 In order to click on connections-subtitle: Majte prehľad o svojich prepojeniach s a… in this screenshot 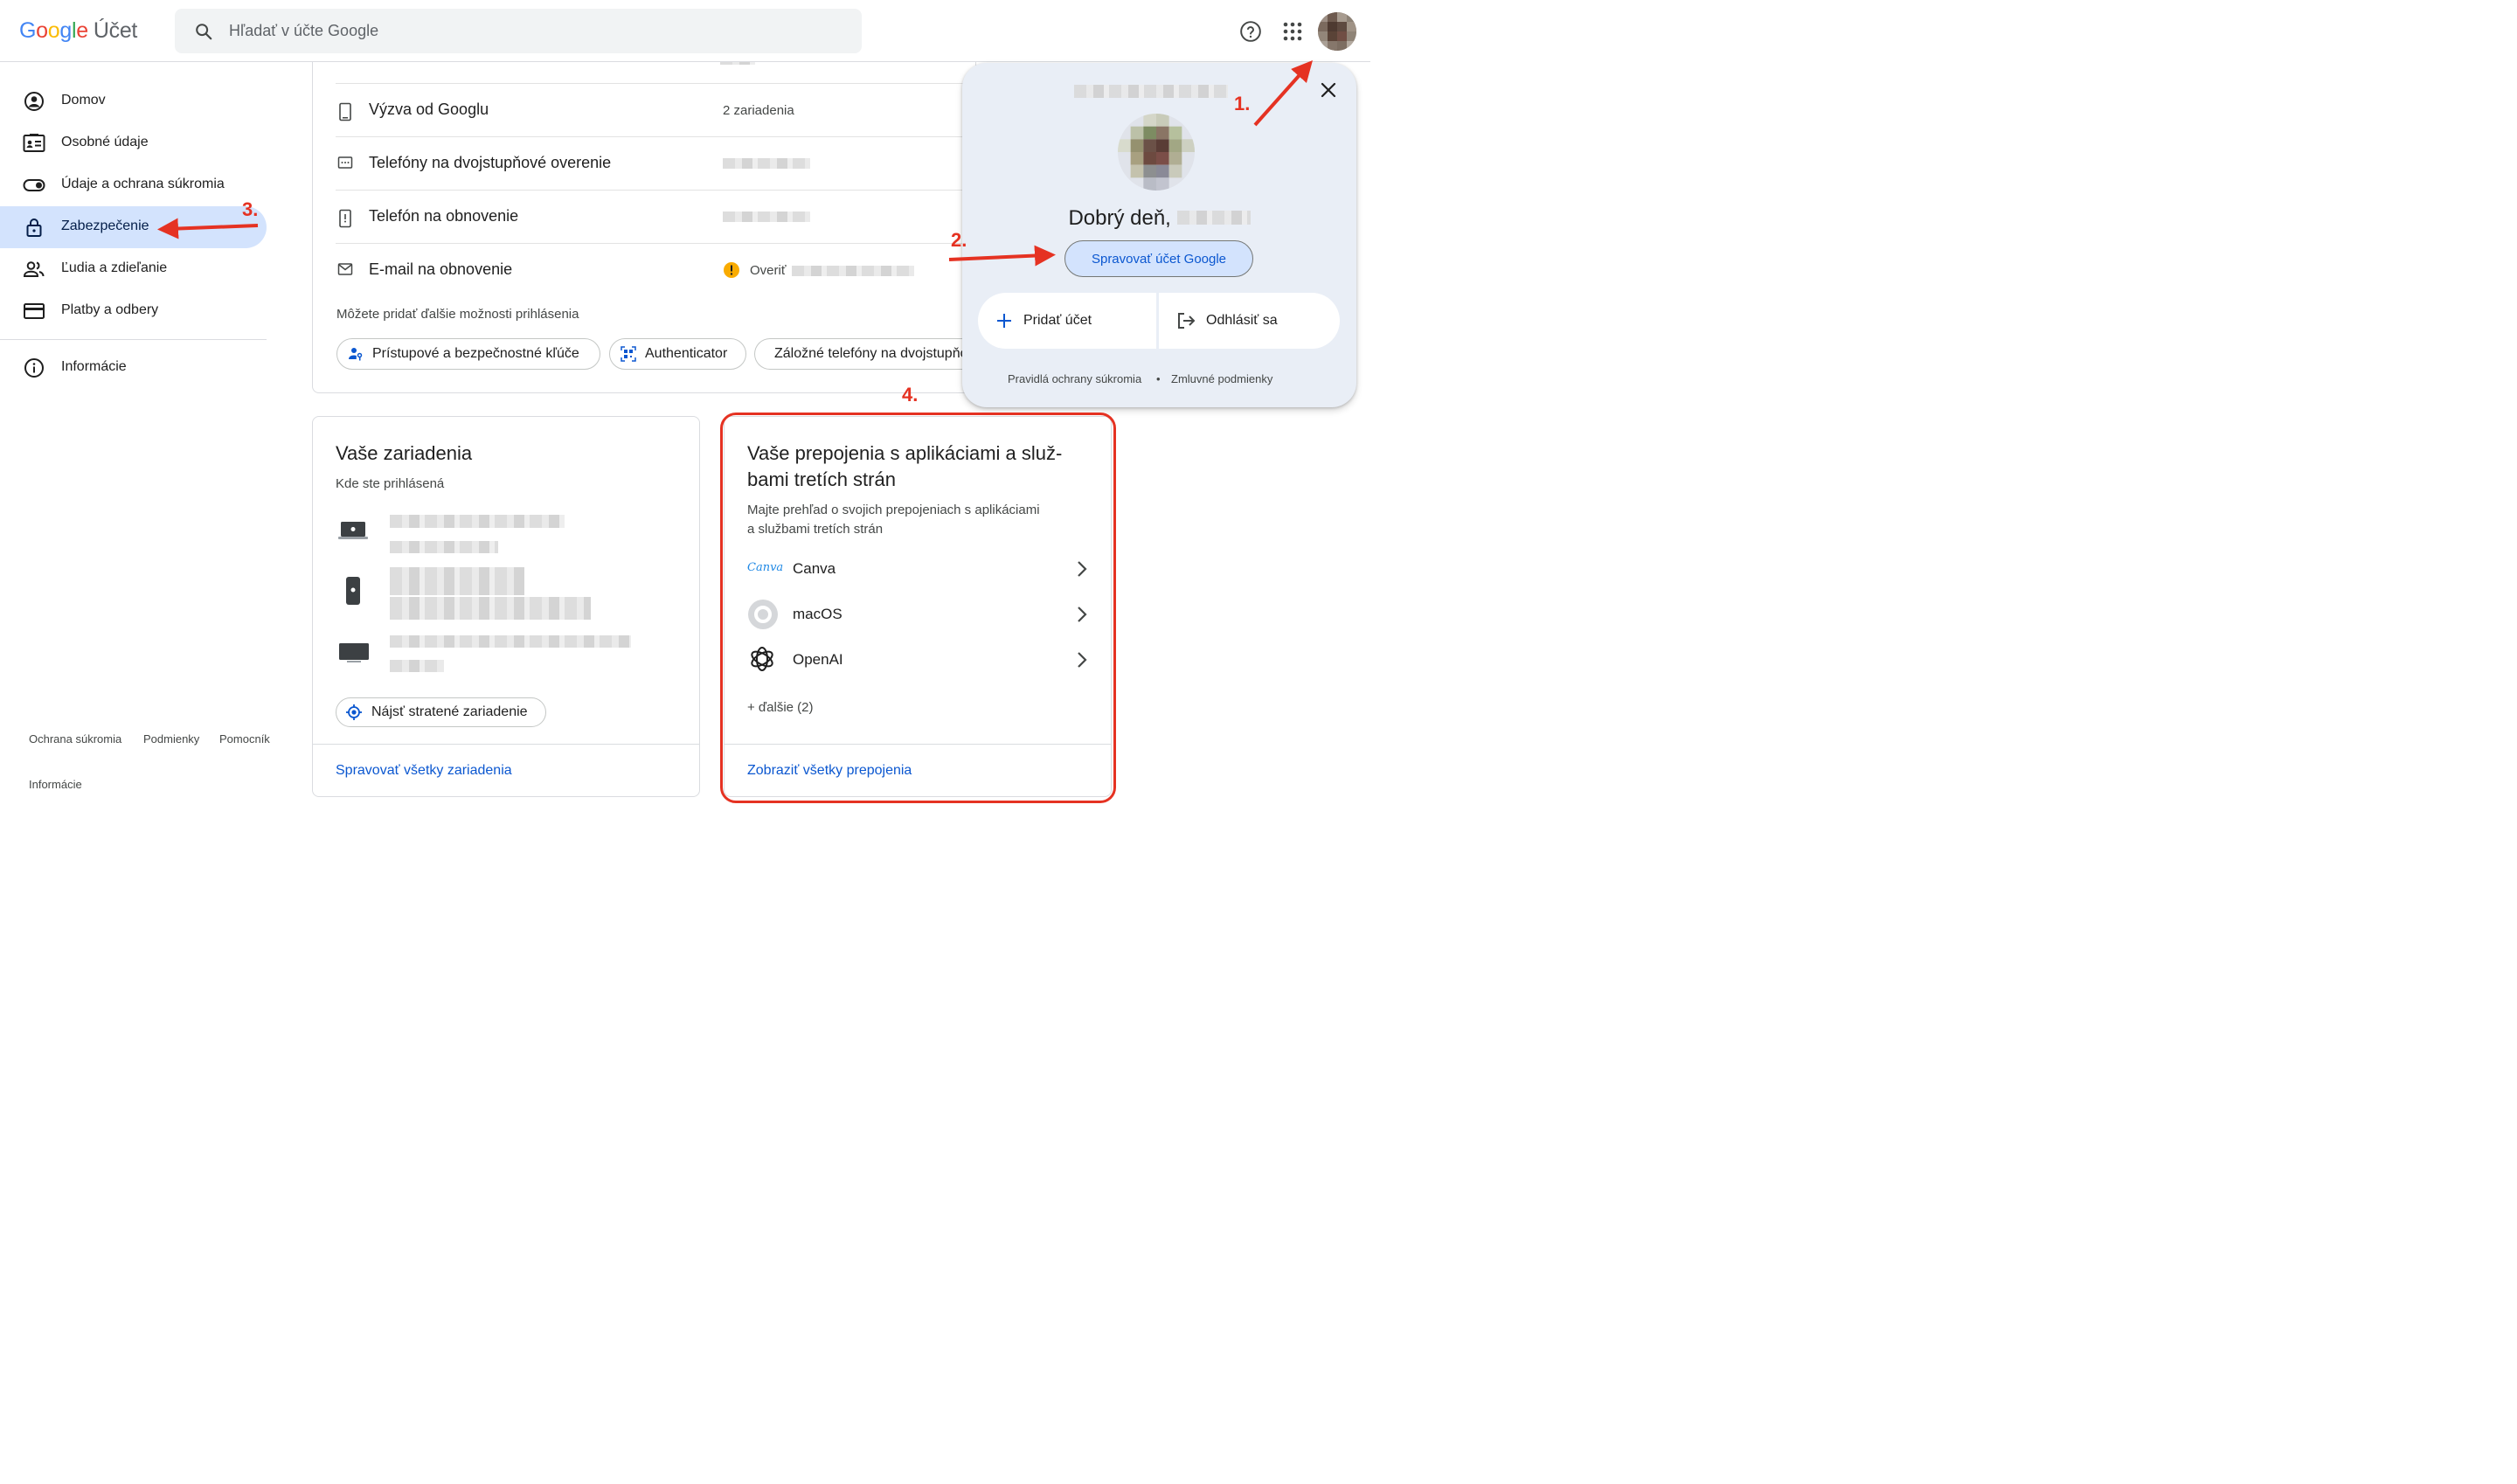, I will do `click(893, 520)`.